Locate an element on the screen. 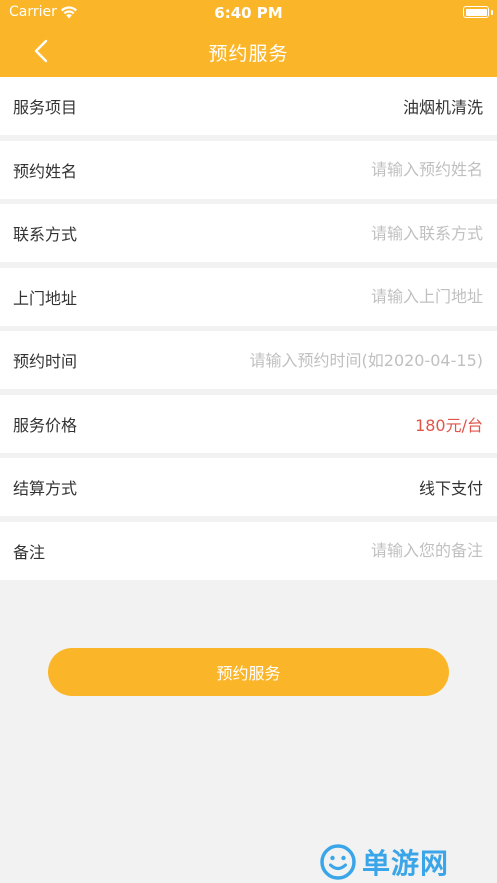 This screenshot has width=497, height=883. watermark: 单游网 is located at coordinates (383, 862).